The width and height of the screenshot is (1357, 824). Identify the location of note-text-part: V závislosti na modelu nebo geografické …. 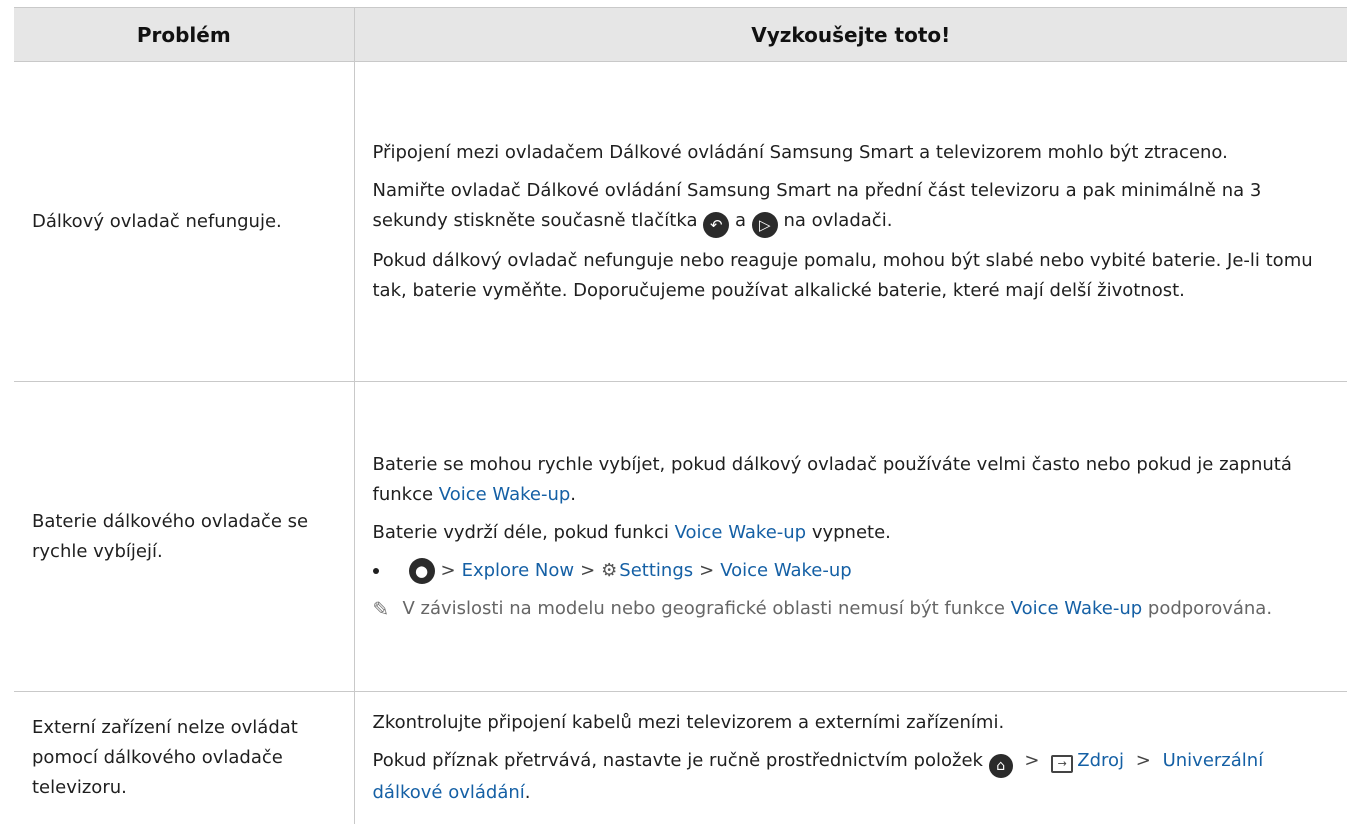
(703, 608).